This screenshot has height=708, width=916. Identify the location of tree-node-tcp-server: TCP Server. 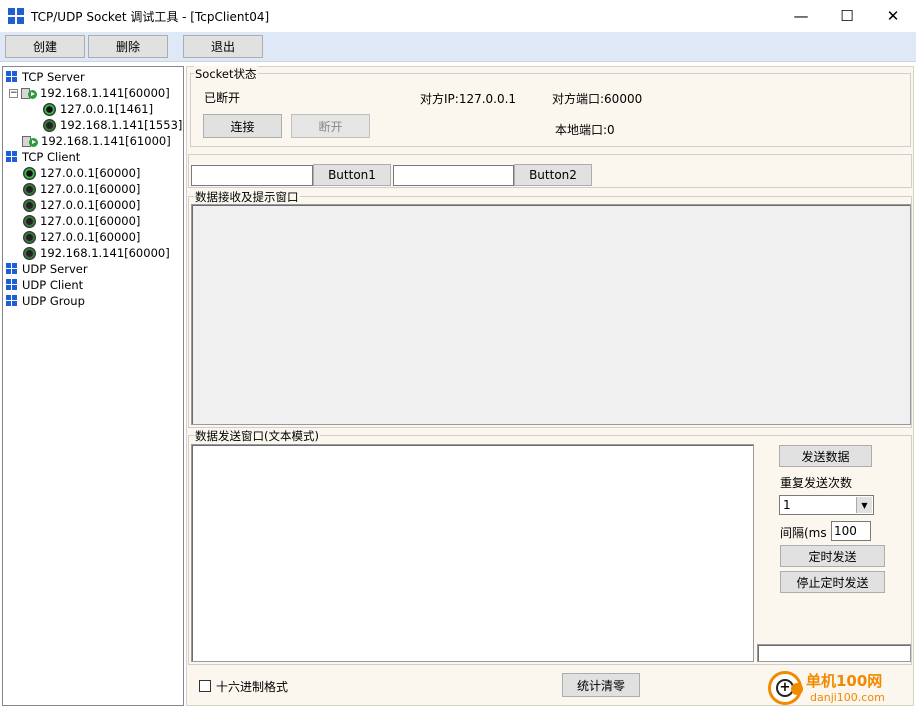
(45, 77).